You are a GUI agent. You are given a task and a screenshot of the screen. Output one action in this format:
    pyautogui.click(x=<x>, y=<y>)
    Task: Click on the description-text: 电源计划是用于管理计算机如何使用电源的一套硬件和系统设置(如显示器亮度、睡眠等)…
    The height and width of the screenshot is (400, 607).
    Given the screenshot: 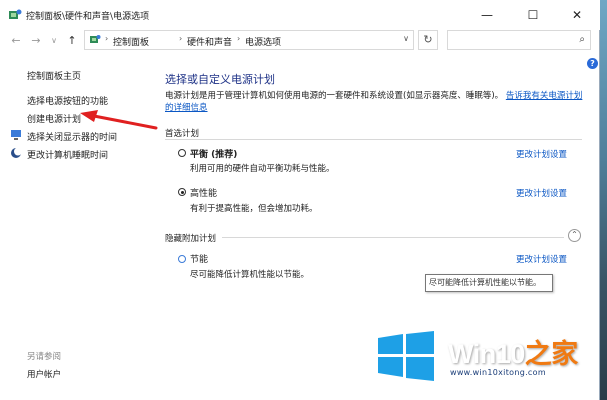 What is the action you would take?
    pyautogui.click(x=334, y=96)
    